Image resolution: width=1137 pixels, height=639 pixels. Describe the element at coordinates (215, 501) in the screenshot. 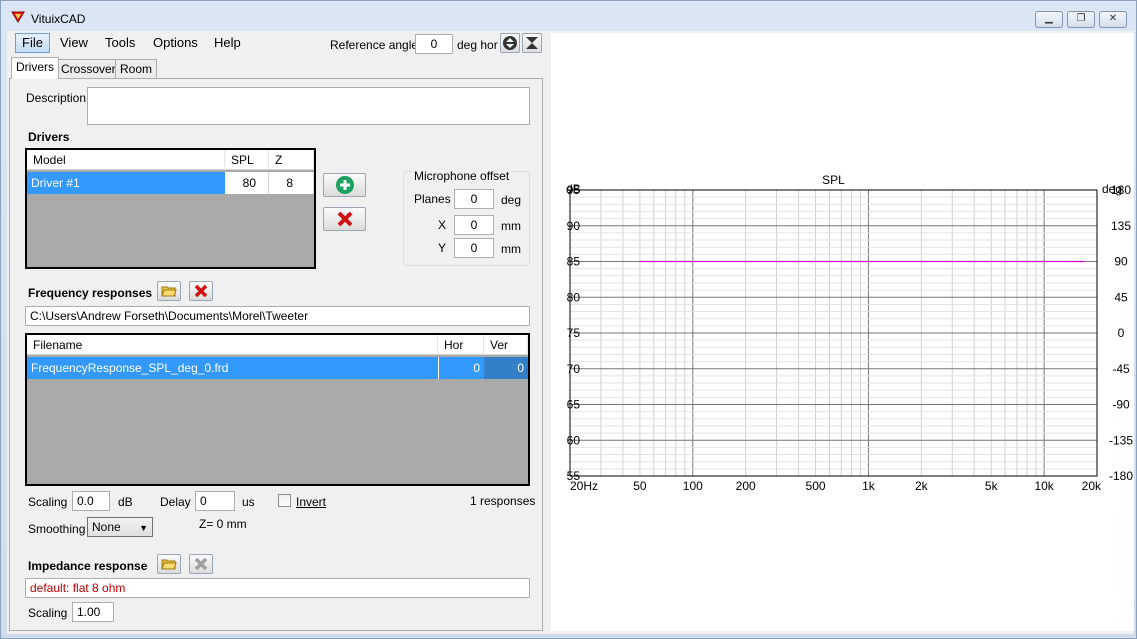

I see `delay-input: 0` at that location.